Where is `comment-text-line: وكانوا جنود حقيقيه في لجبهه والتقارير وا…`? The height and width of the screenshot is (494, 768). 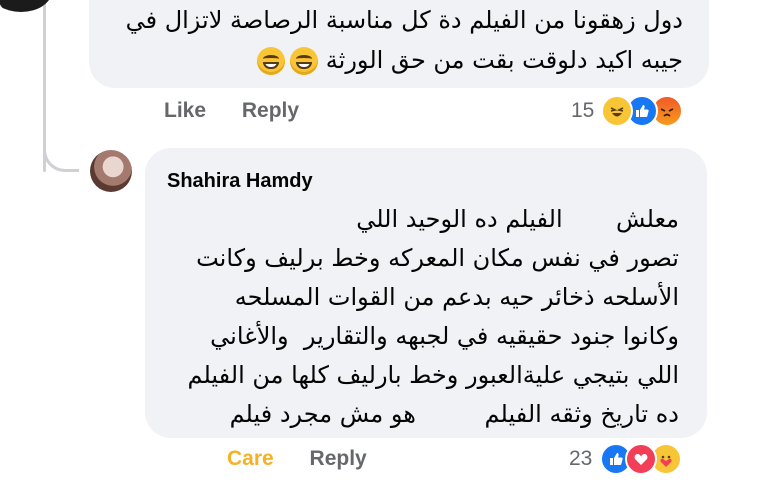
comment-text-line: وكانوا جنود حقيقيه في لجبهه والتقارير وا… is located at coordinates (444, 336).